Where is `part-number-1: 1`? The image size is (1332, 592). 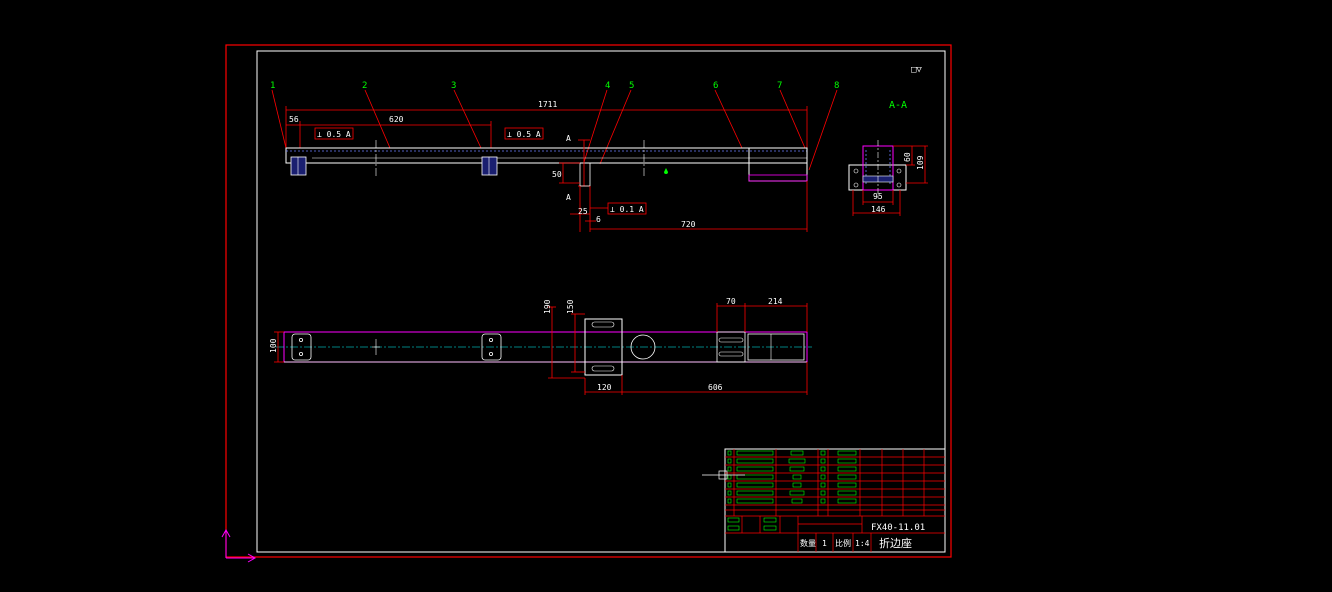
part-number-1: 1 is located at coordinates (272, 86).